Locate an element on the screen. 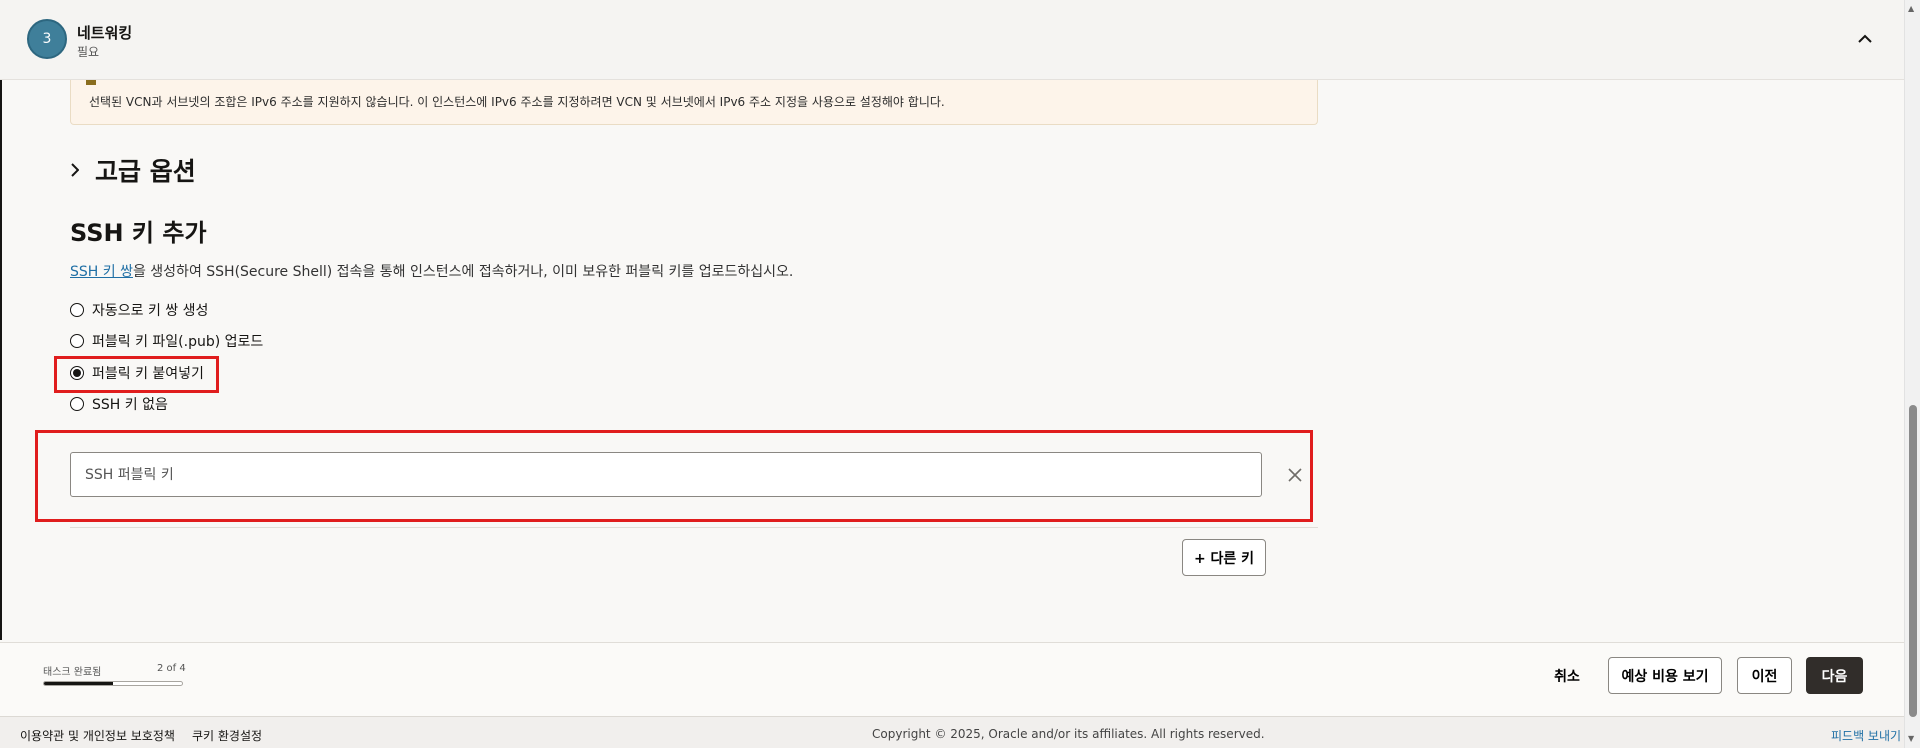 The height and width of the screenshot is (748, 1920). scroll-up-arrow-icon: ▲ is located at coordinates (1911, 8).